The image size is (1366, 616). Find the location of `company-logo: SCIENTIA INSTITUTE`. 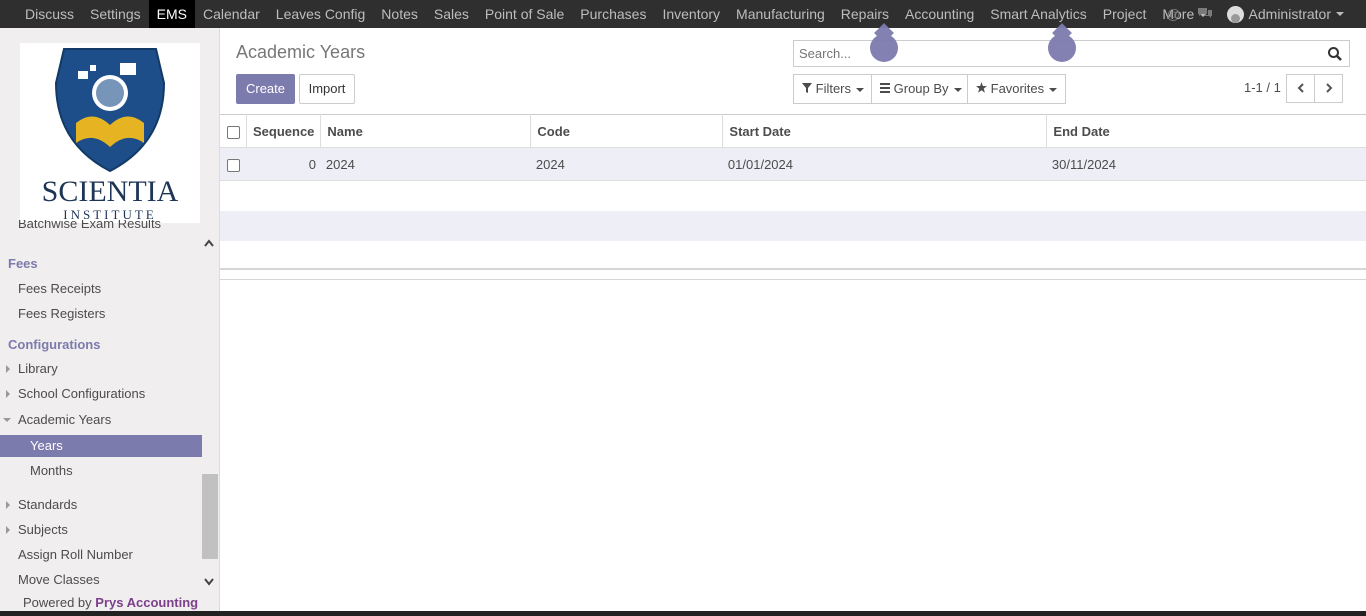

company-logo: SCIENTIA INSTITUTE is located at coordinates (110, 133).